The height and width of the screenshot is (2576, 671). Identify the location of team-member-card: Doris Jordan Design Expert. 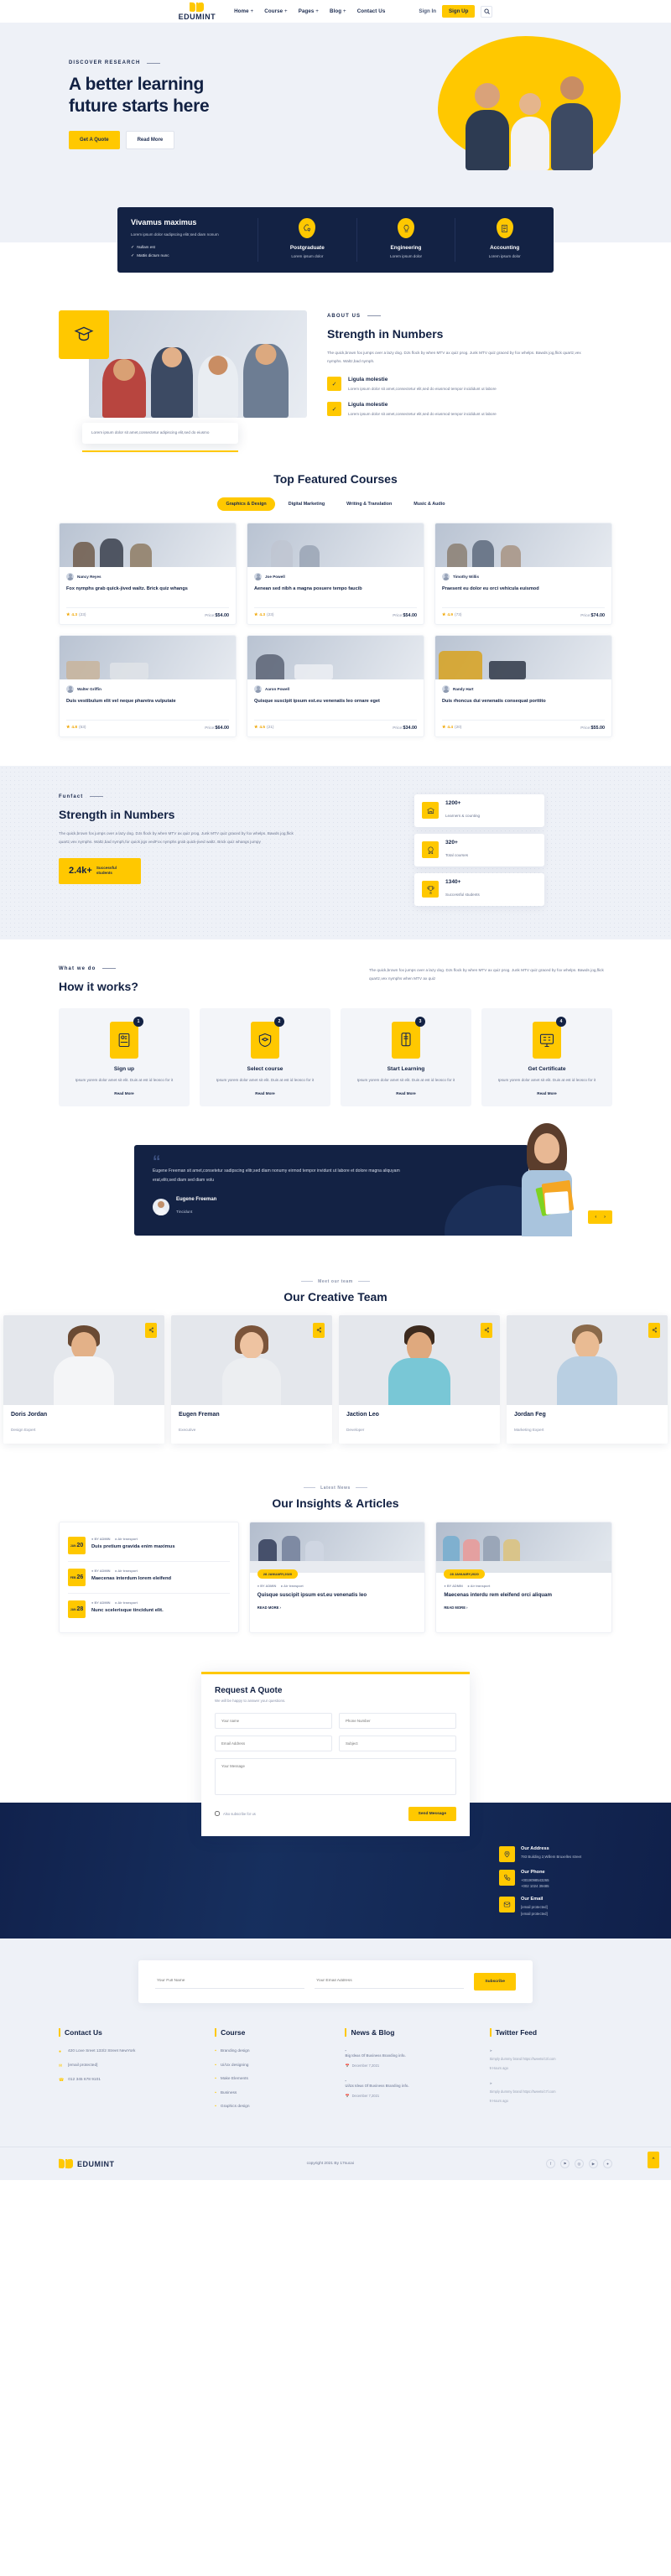
(83, 1379).